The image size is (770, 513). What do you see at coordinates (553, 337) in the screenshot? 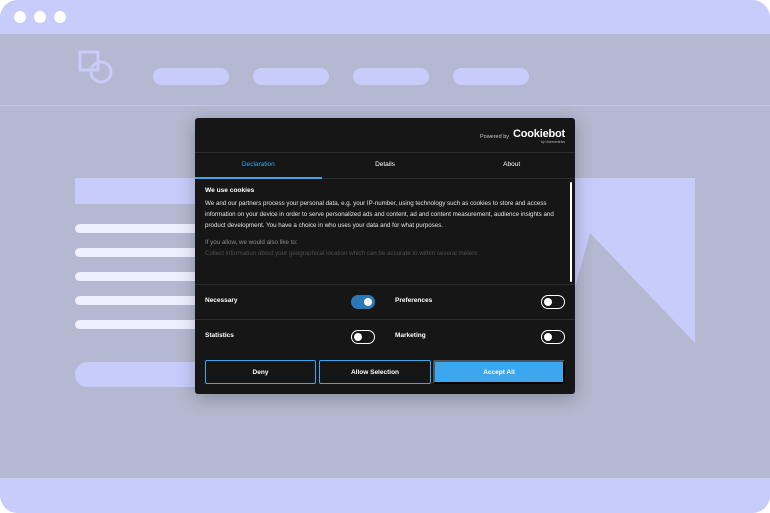
I see `marketing-switch` at bounding box center [553, 337].